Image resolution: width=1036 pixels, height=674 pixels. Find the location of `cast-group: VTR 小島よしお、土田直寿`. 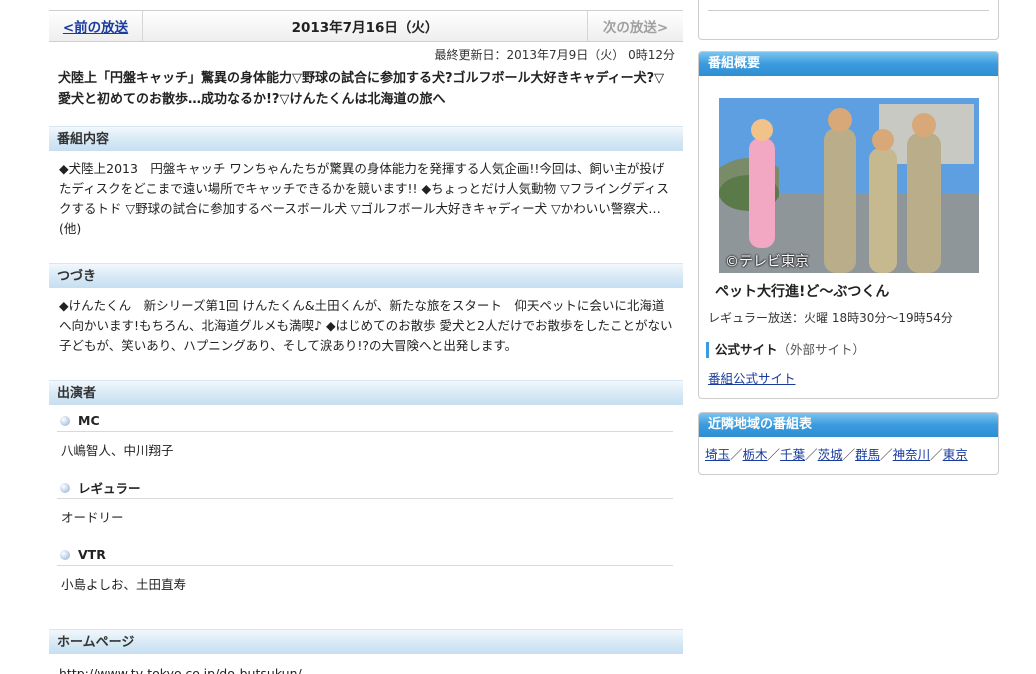

cast-group: VTR 小島よしお、土田直寿 is located at coordinates (366, 572).